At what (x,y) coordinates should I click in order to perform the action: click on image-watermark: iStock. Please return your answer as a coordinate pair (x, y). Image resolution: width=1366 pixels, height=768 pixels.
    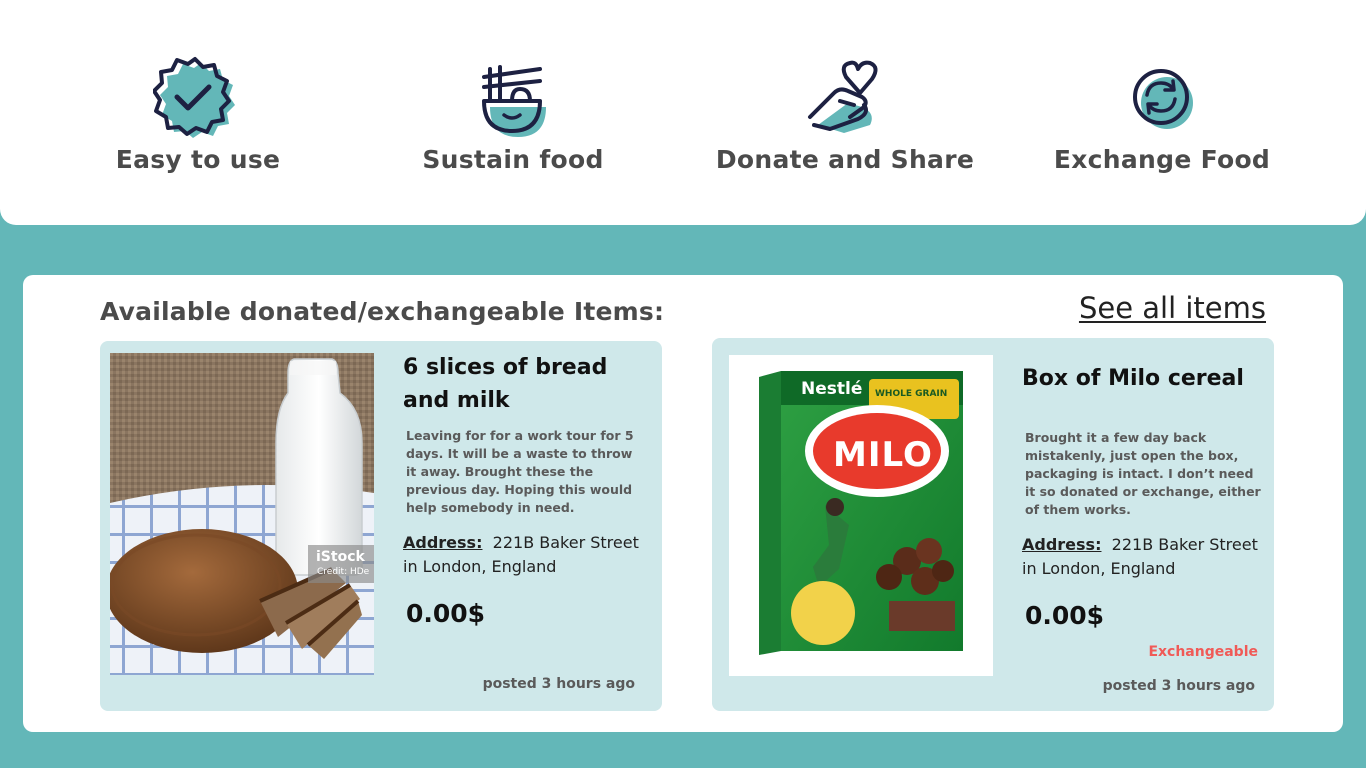
    Looking at the image, I should click on (340, 557).